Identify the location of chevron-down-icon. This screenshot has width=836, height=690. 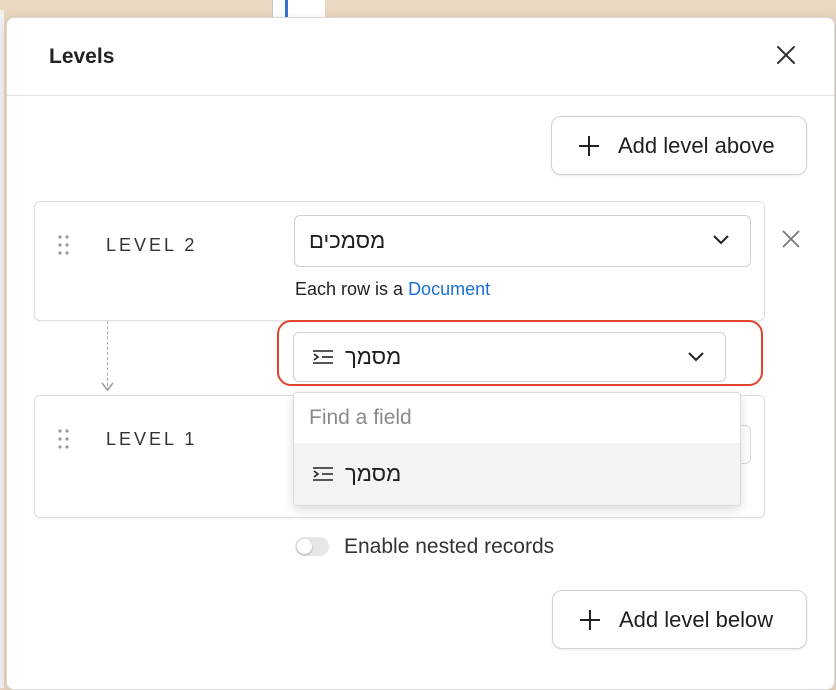
(721, 240).